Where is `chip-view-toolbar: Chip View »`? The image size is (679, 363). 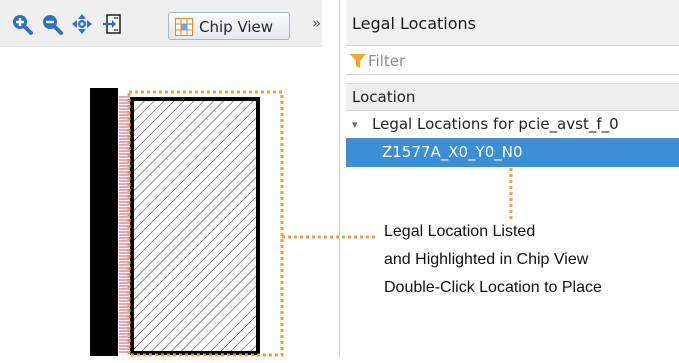 chip-view-toolbar: Chip View » is located at coordinates (161, 23).